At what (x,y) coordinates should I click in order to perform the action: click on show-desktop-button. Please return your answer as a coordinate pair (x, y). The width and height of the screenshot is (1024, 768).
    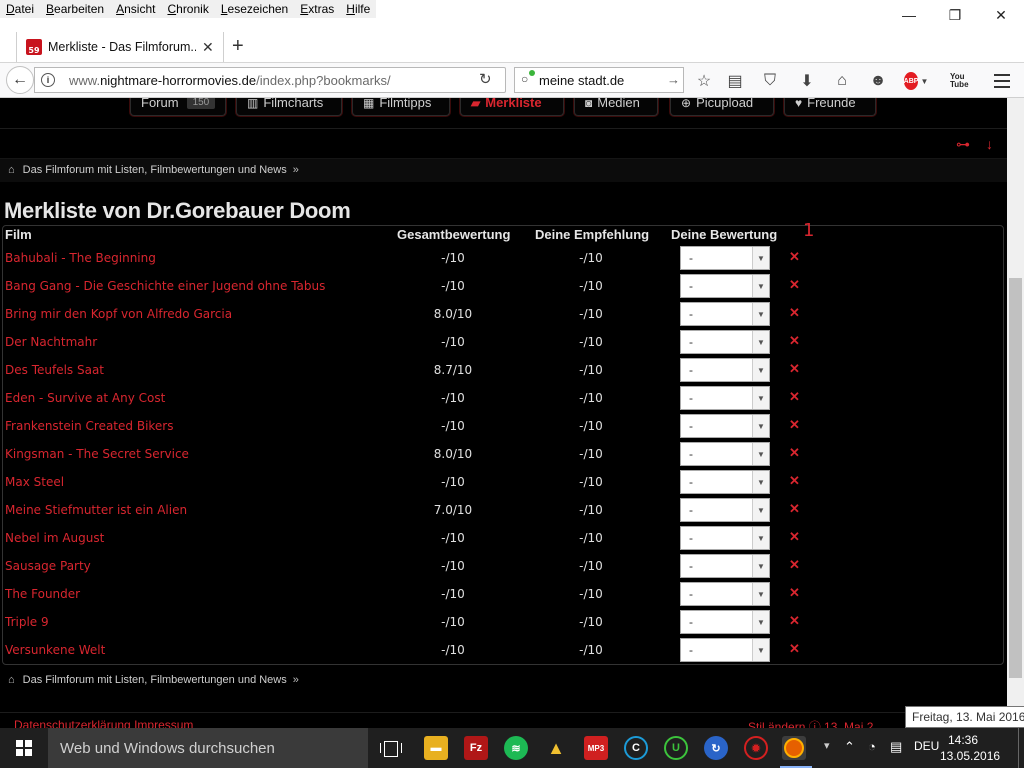
    Looking at the image, I should click on (1021, 748).